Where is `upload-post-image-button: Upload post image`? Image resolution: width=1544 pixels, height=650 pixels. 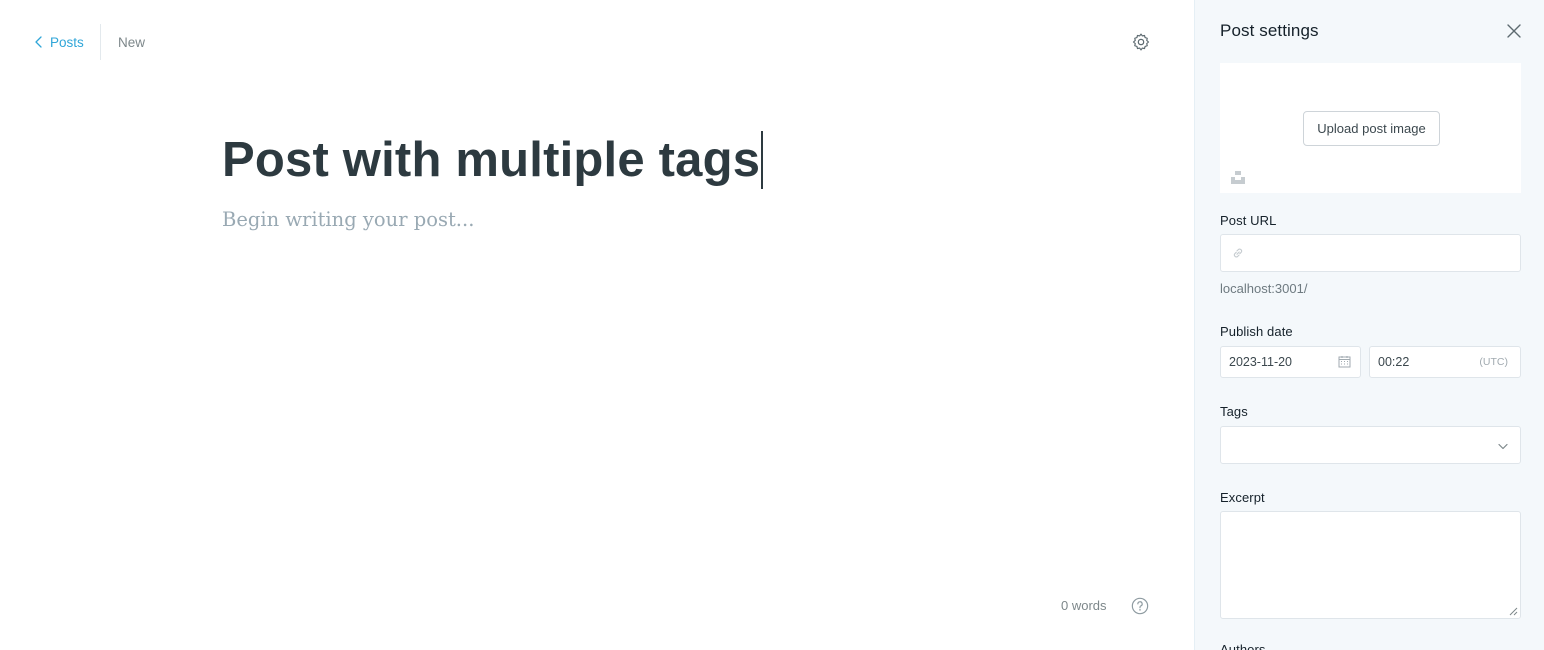 upload-post-image-button: Upload post image is located at coordinates (1371, 128).